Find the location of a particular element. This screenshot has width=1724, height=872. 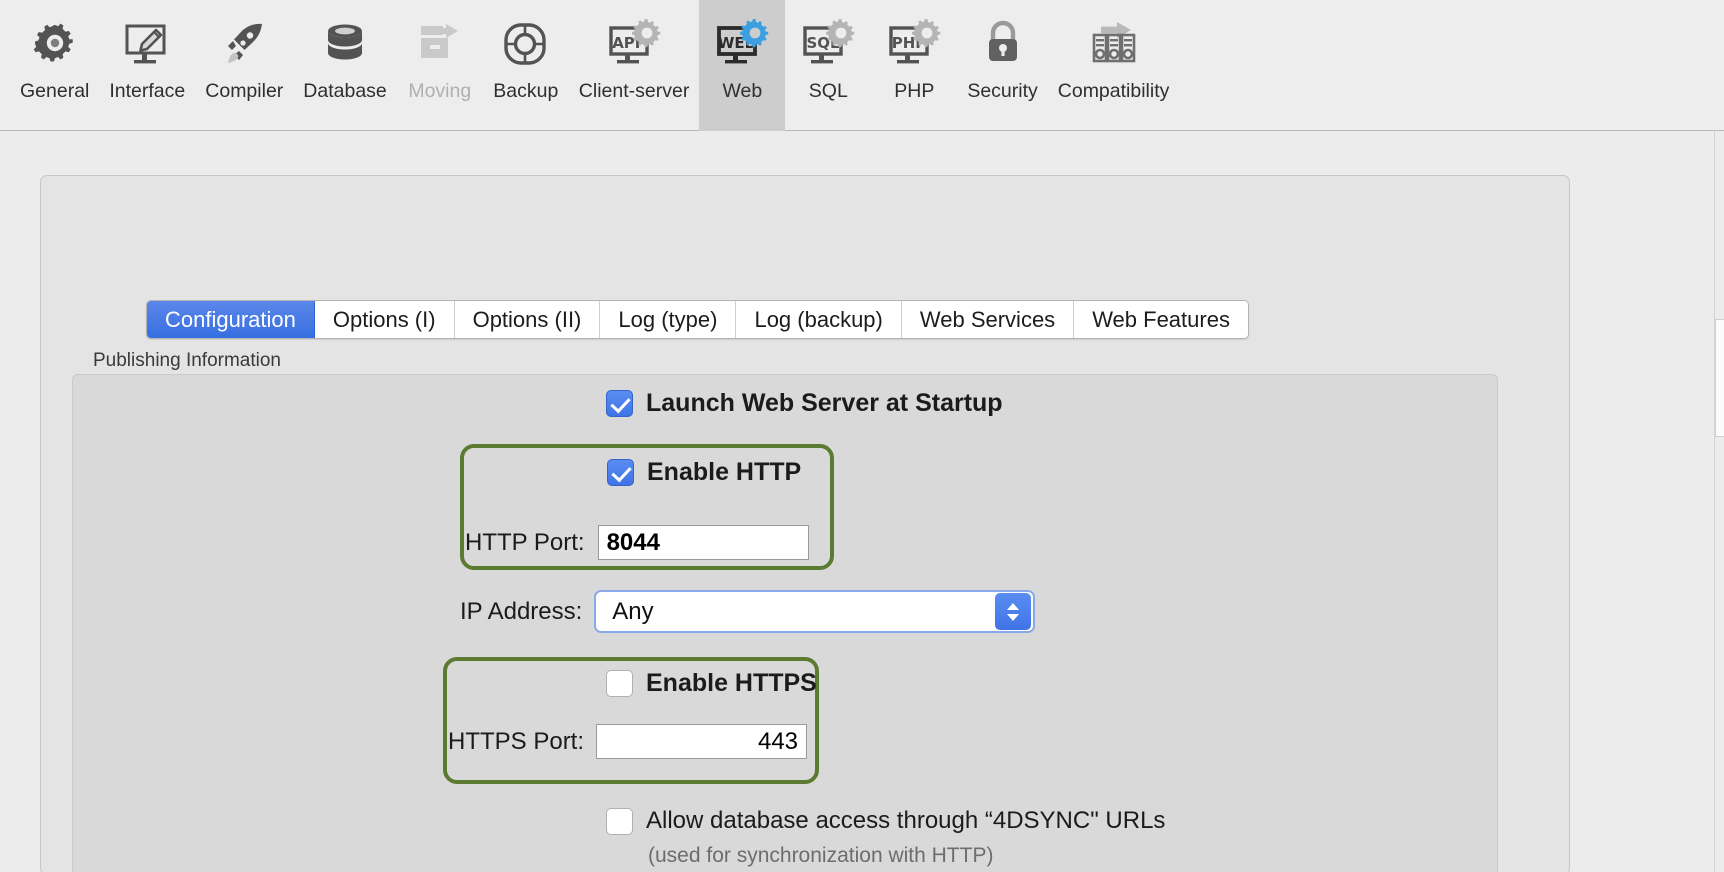

allow-4dsync-note: (used for synchronization with HTTP) is located at coordinates (821, 855).